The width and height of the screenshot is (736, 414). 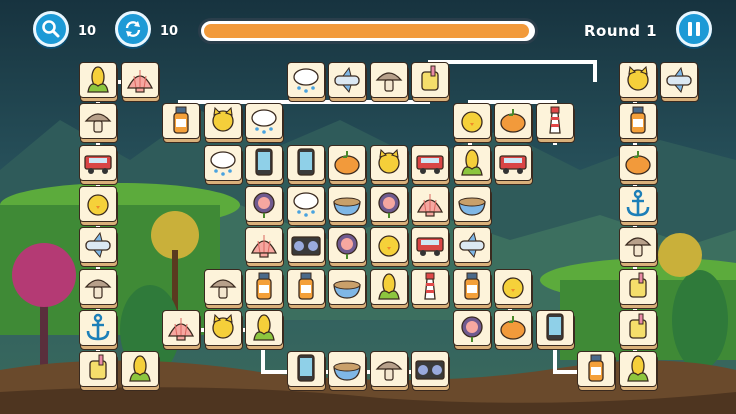 What do you see at coordinates (98, 327) in the screenshot?
I see `anchor-icon` at bounding box center [98, 327].